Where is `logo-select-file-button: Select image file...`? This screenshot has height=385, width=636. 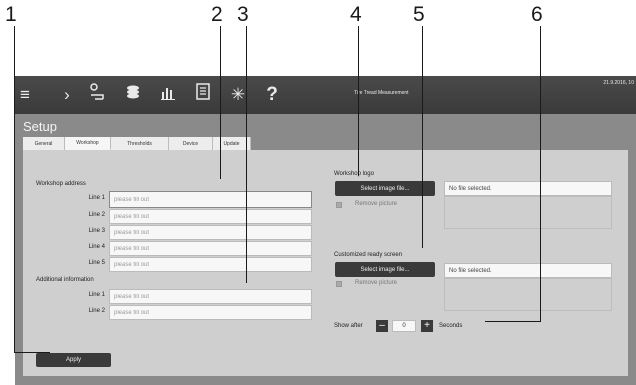 logo-select-file-button: Select image file... is located at coordinates (385, 188).